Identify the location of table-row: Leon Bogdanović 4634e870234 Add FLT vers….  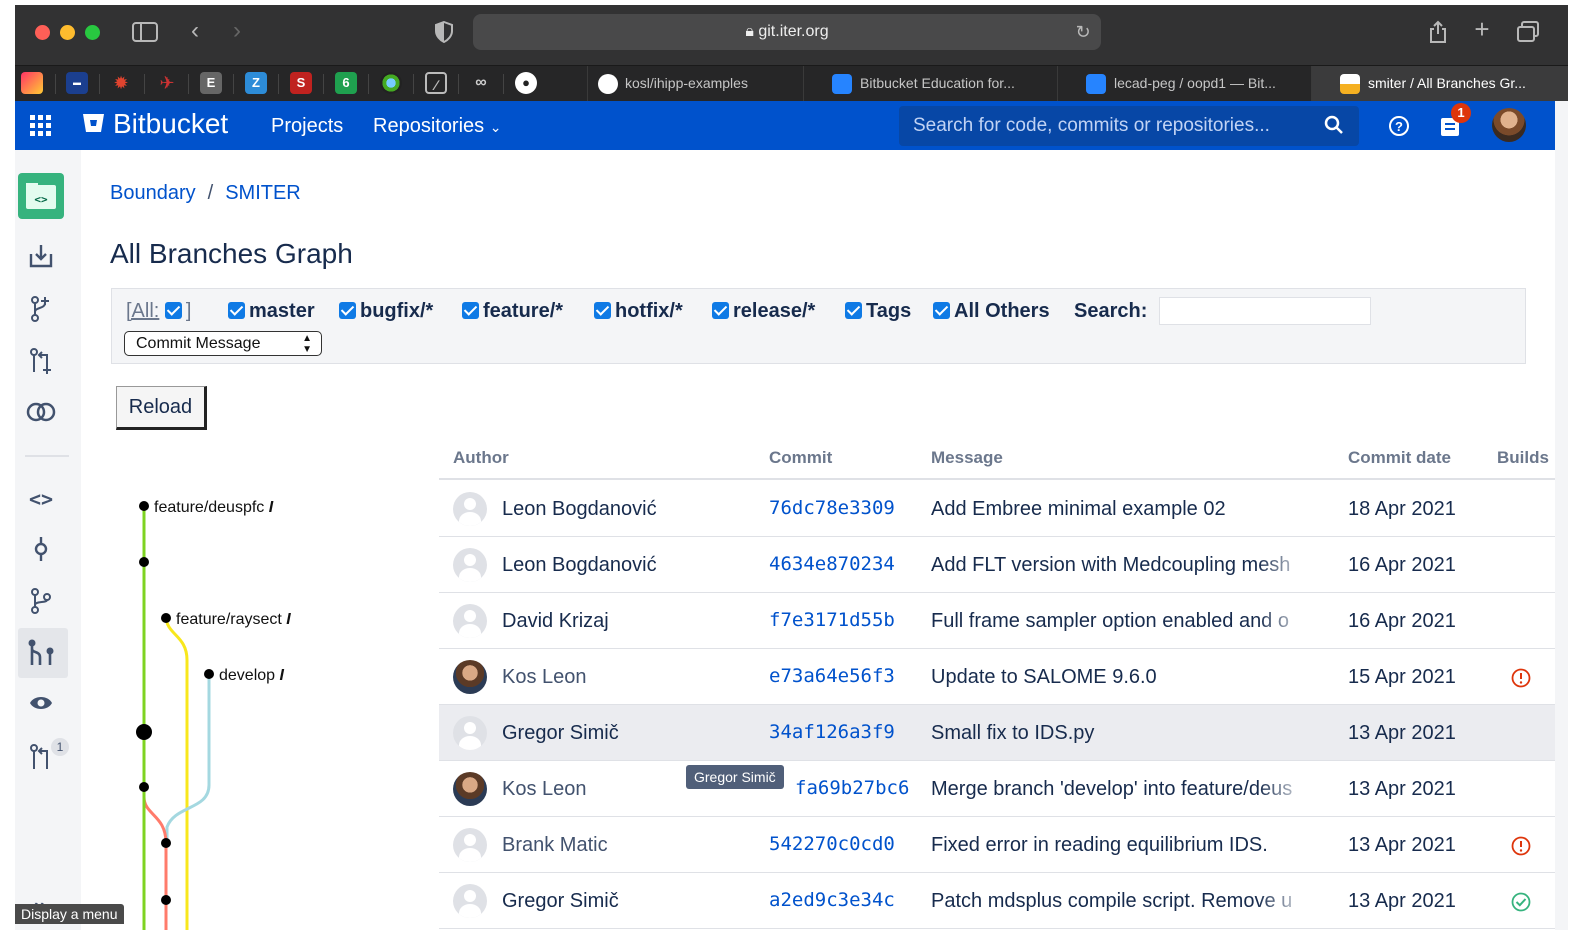
(997, 565).